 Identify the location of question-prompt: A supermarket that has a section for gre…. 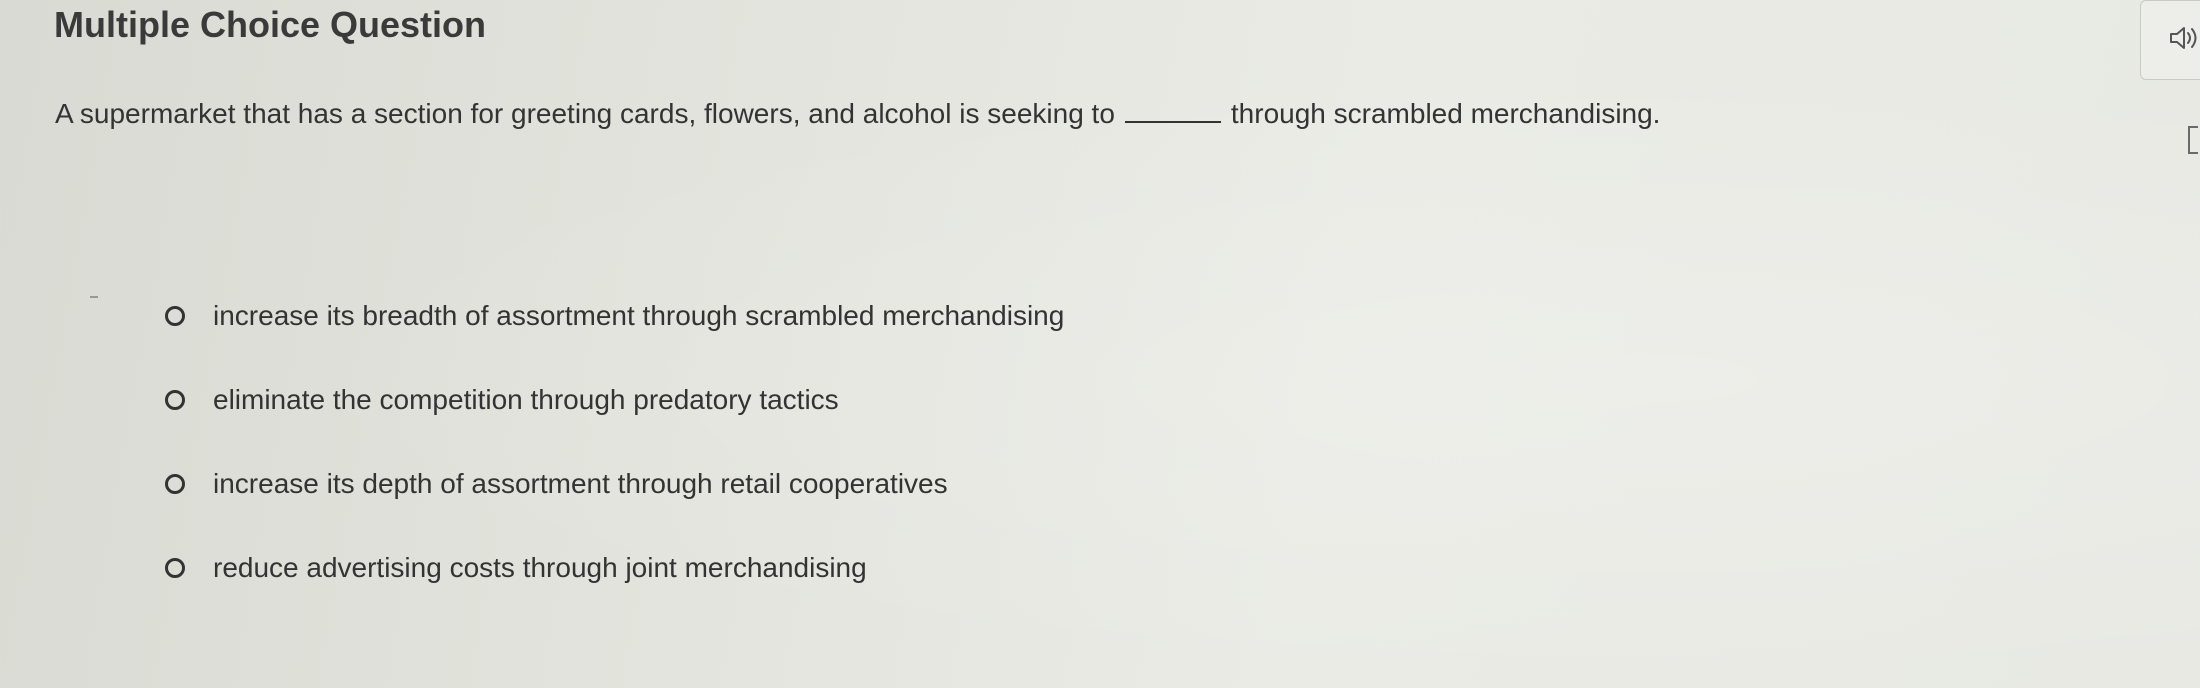
(857, 114).